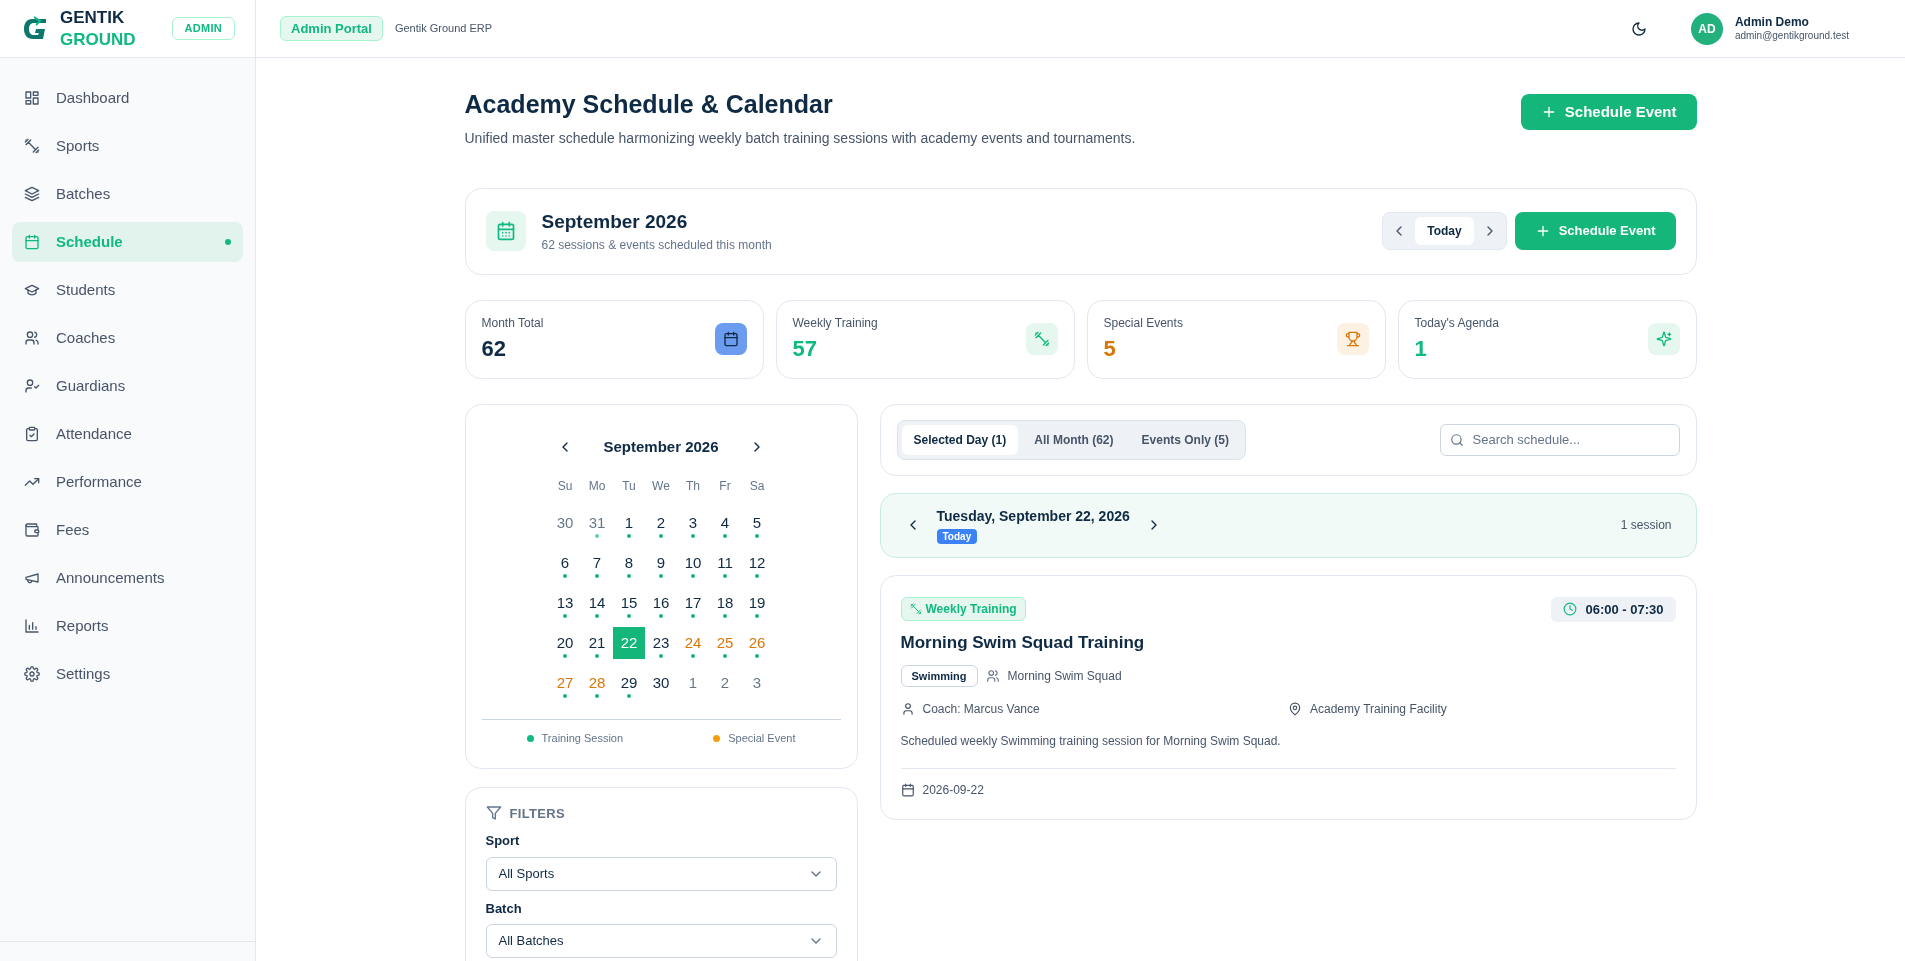 The image size is (1905, 961). What do you see at coordinates (32, 386) in the screenshot?
I see `user-check-icon` at bounding box center [32, 386].